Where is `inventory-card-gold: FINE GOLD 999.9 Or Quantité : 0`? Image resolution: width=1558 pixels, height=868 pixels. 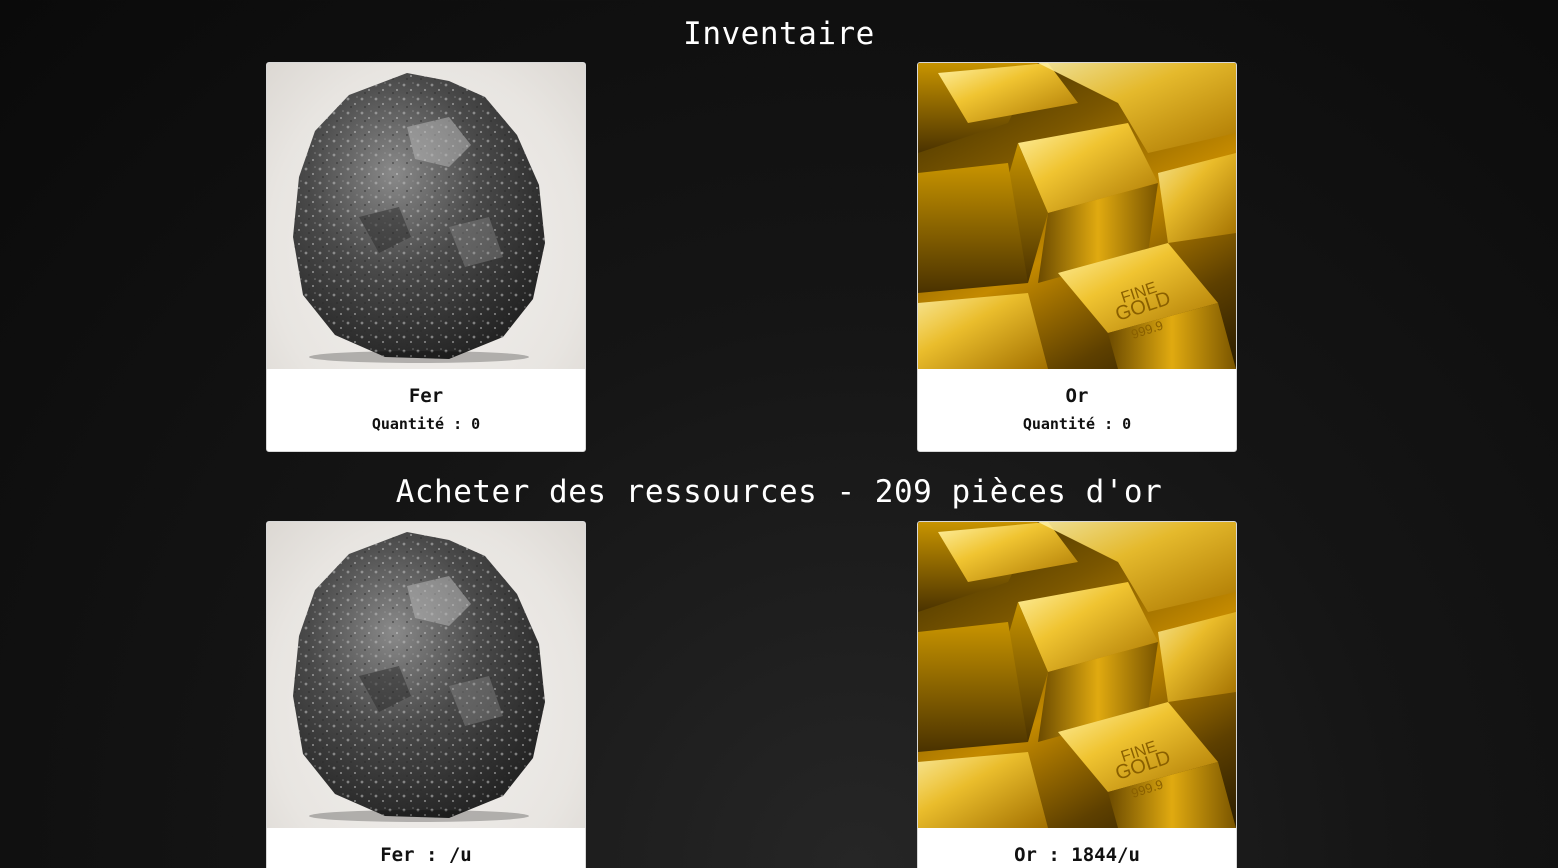 inventory-card-gold: FINE GOLD 999.9 Or Quantité : 0 is located at coordinates (1077, 257).